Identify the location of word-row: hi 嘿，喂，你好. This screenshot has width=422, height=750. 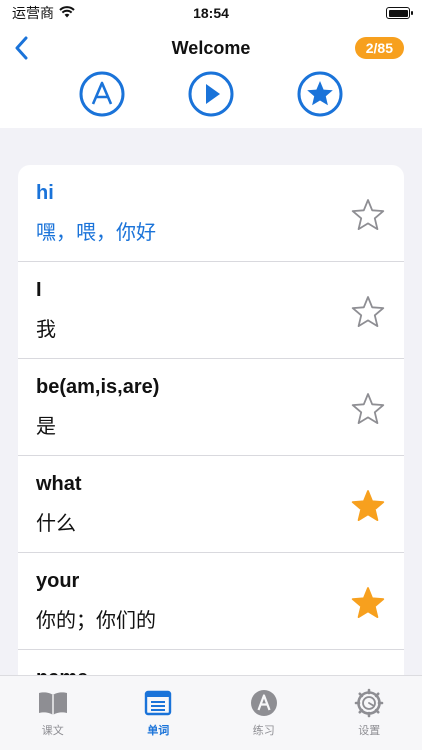
(211, 213).